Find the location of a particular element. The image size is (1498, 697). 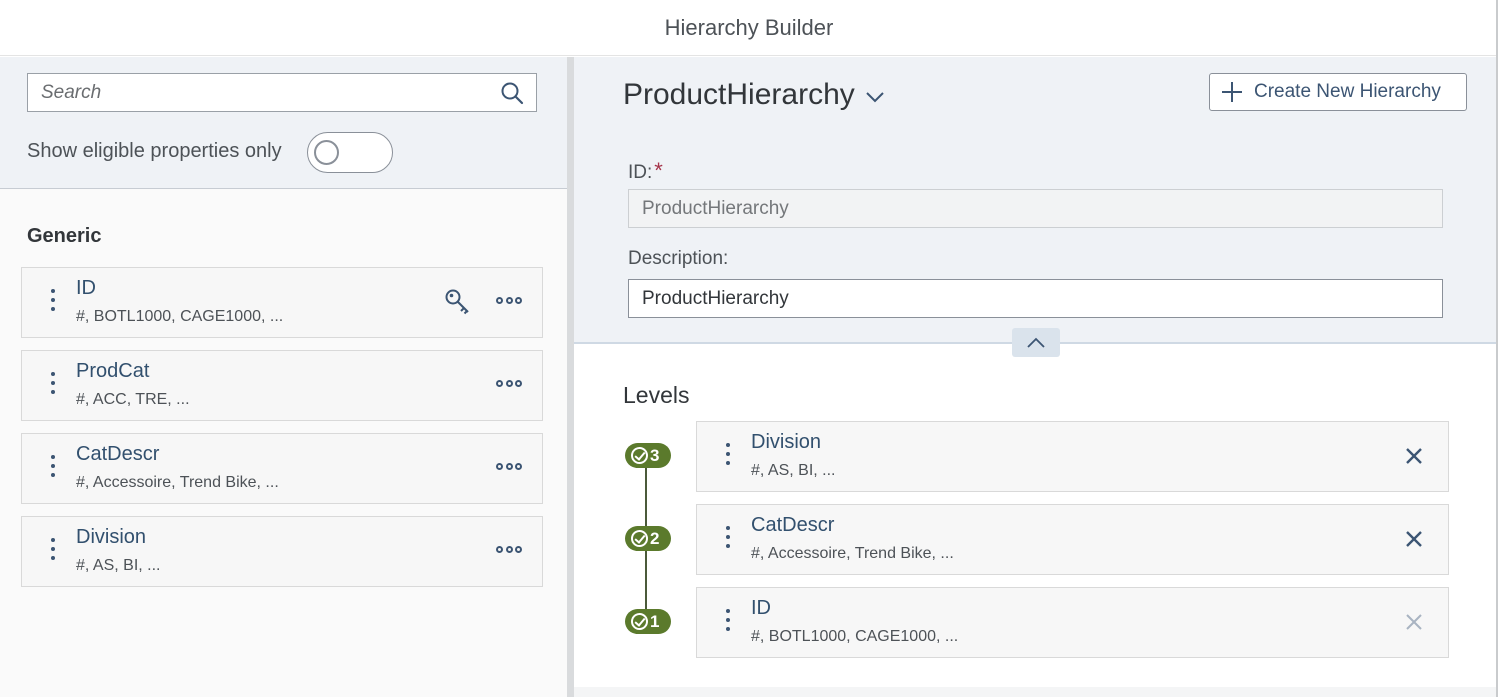

required-marker: * is located at coordinates (658, 170).